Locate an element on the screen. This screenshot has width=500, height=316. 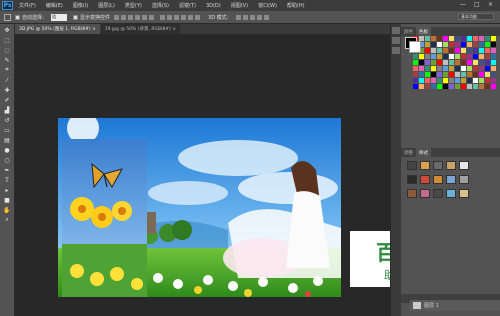
menu-help: 帮助(H) is located at coordinates (296, 5).